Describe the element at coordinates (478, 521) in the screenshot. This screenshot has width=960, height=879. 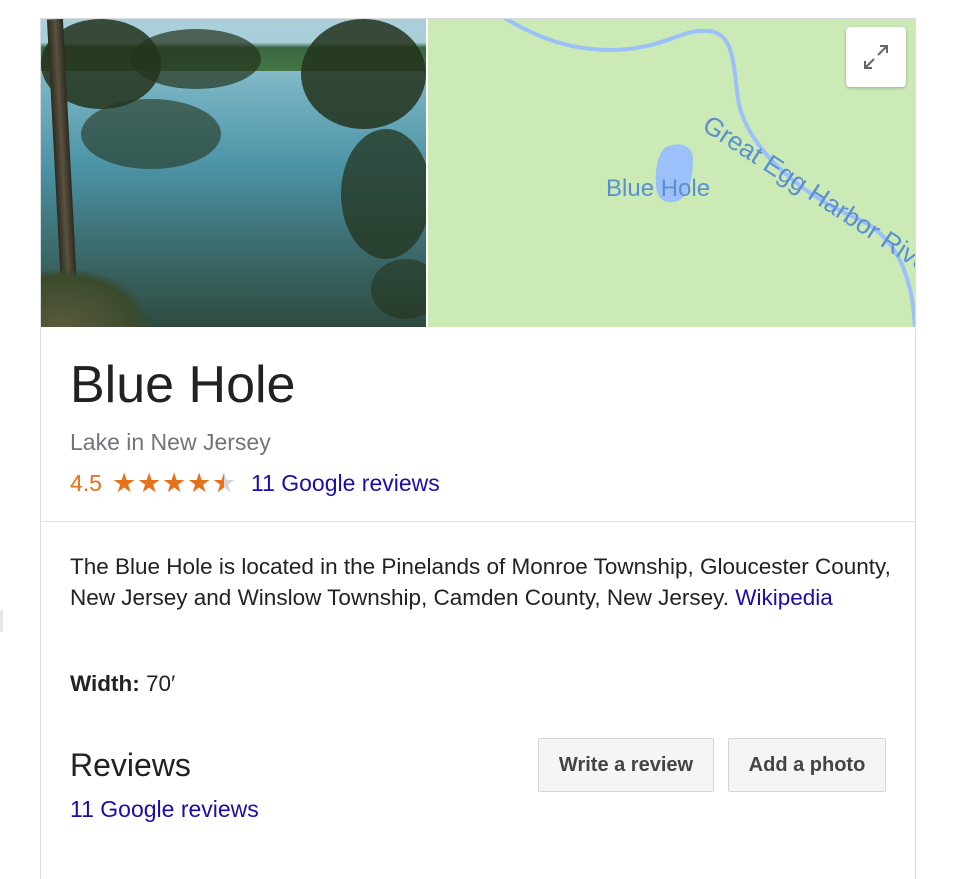
I see `section-divider` at that location.